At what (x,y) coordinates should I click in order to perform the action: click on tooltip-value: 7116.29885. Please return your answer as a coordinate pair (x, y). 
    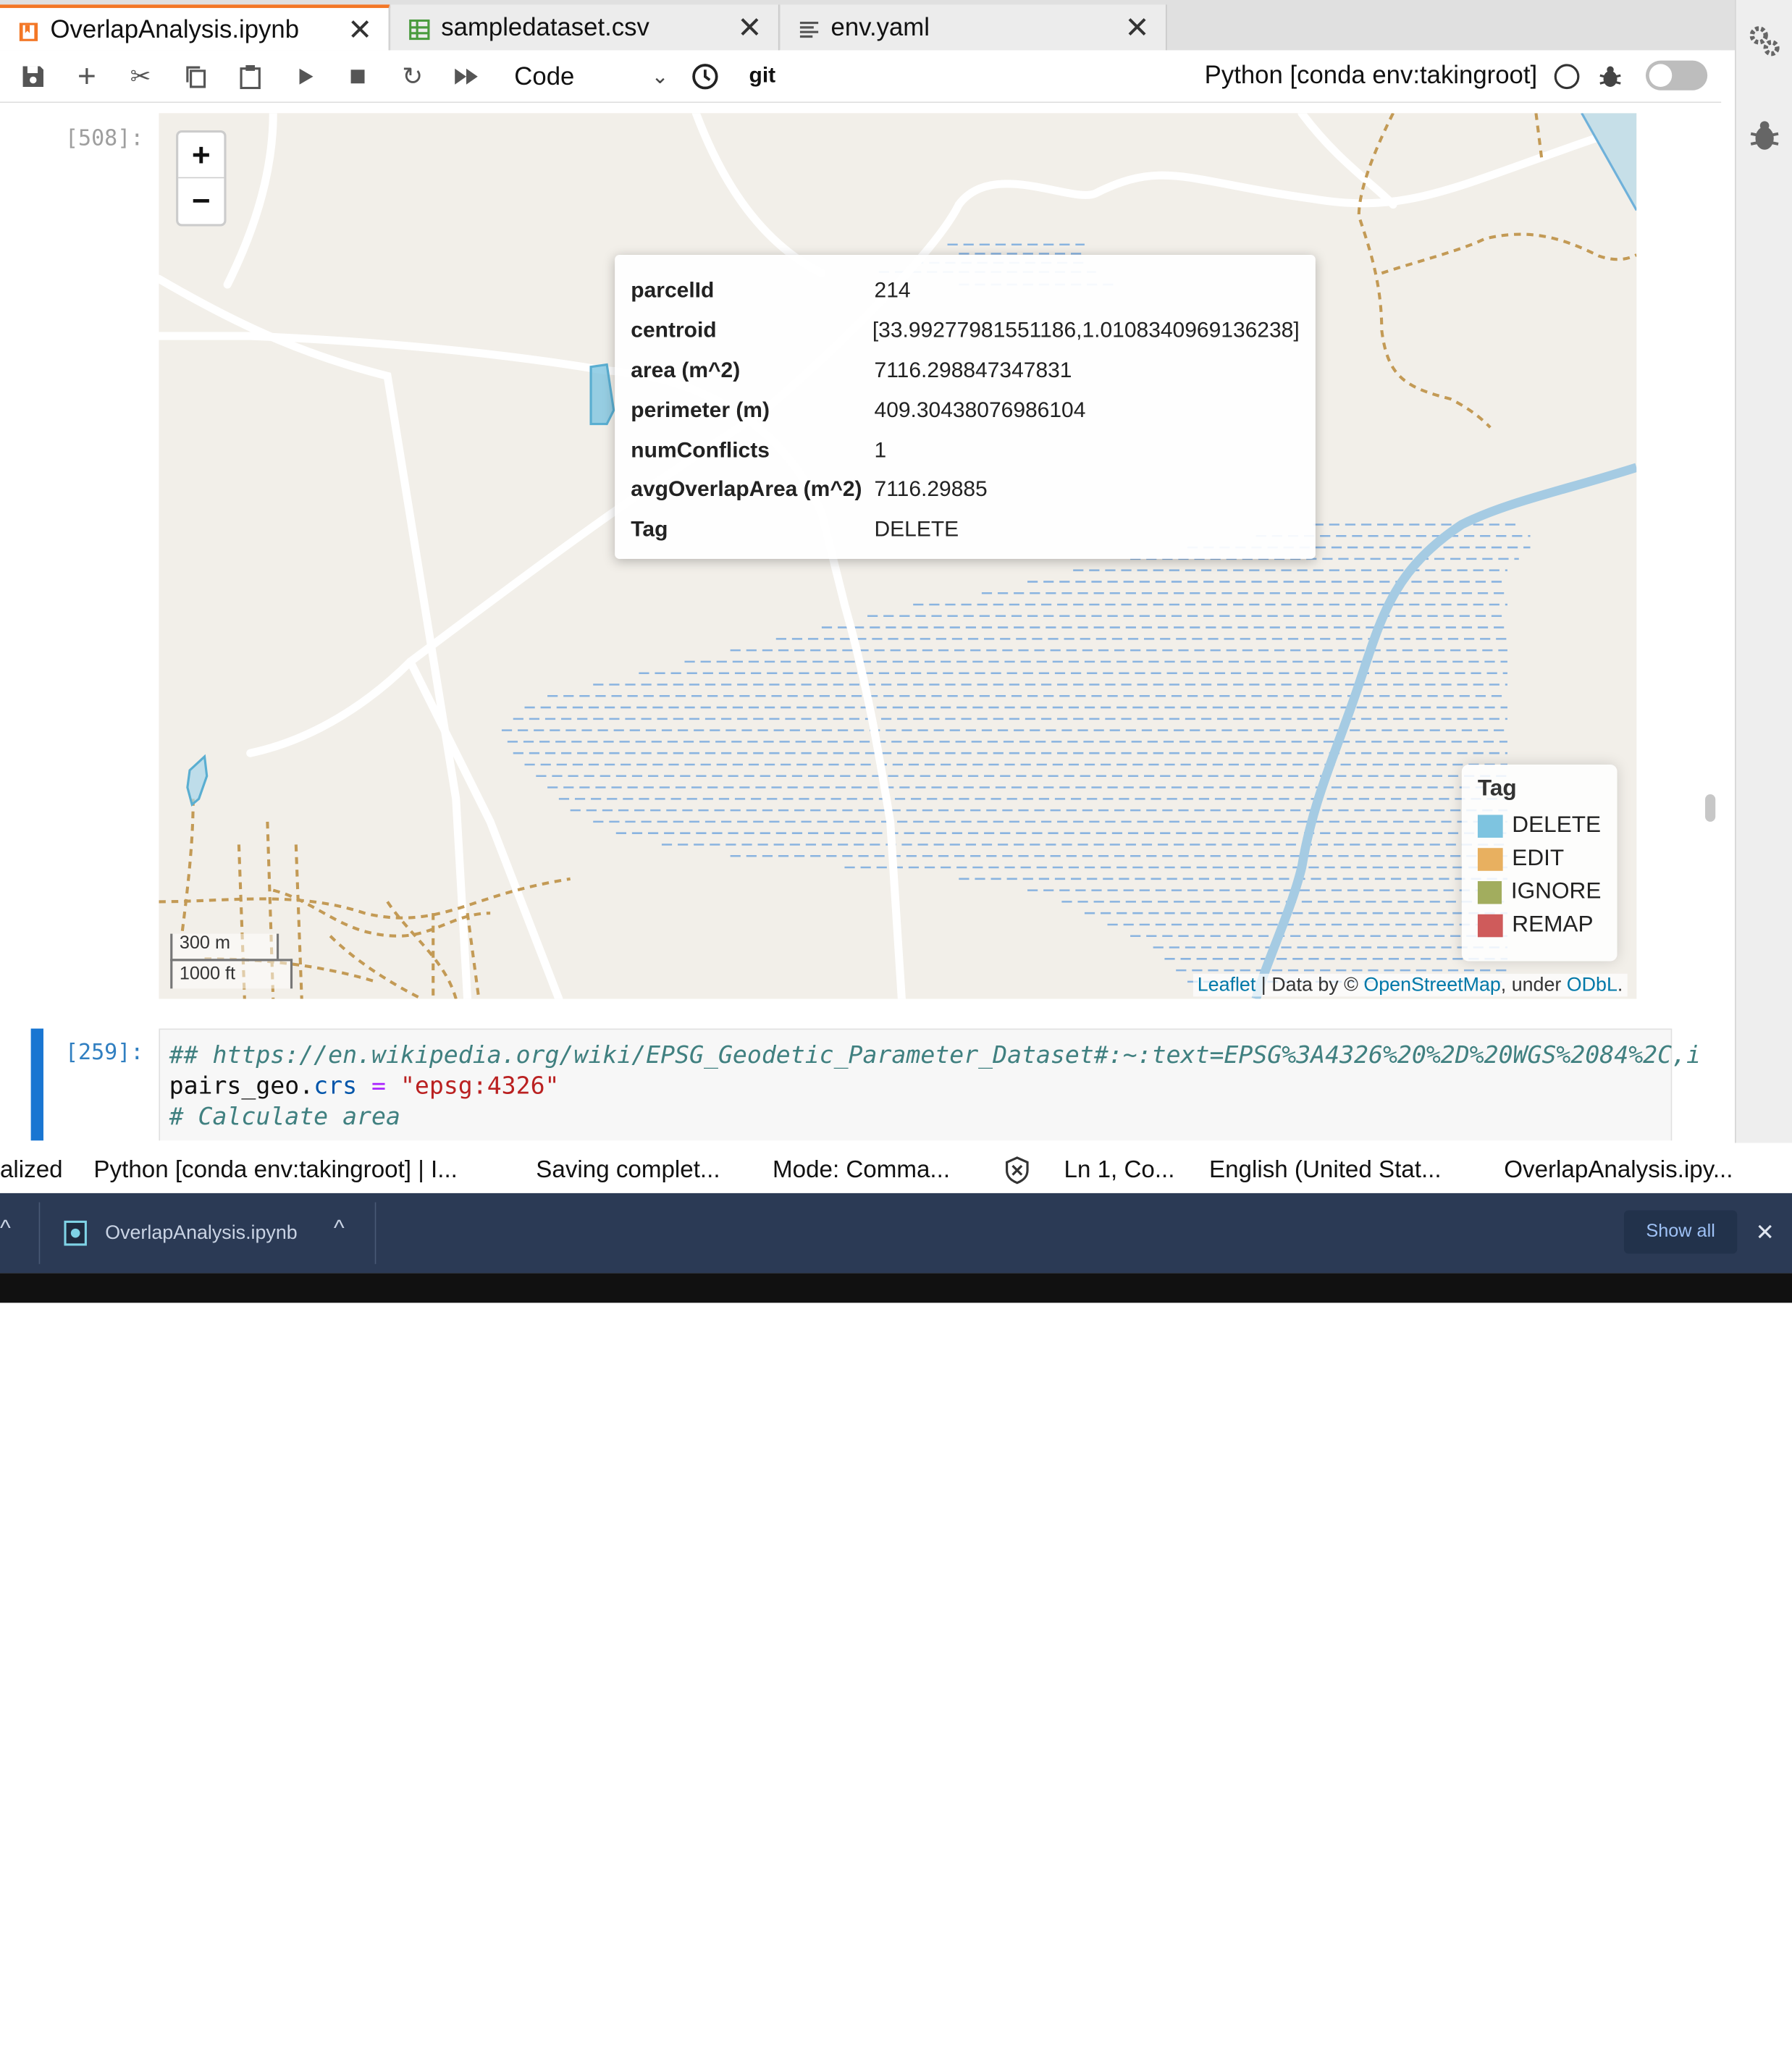
    Looking at the image, I should click on (931, 490).